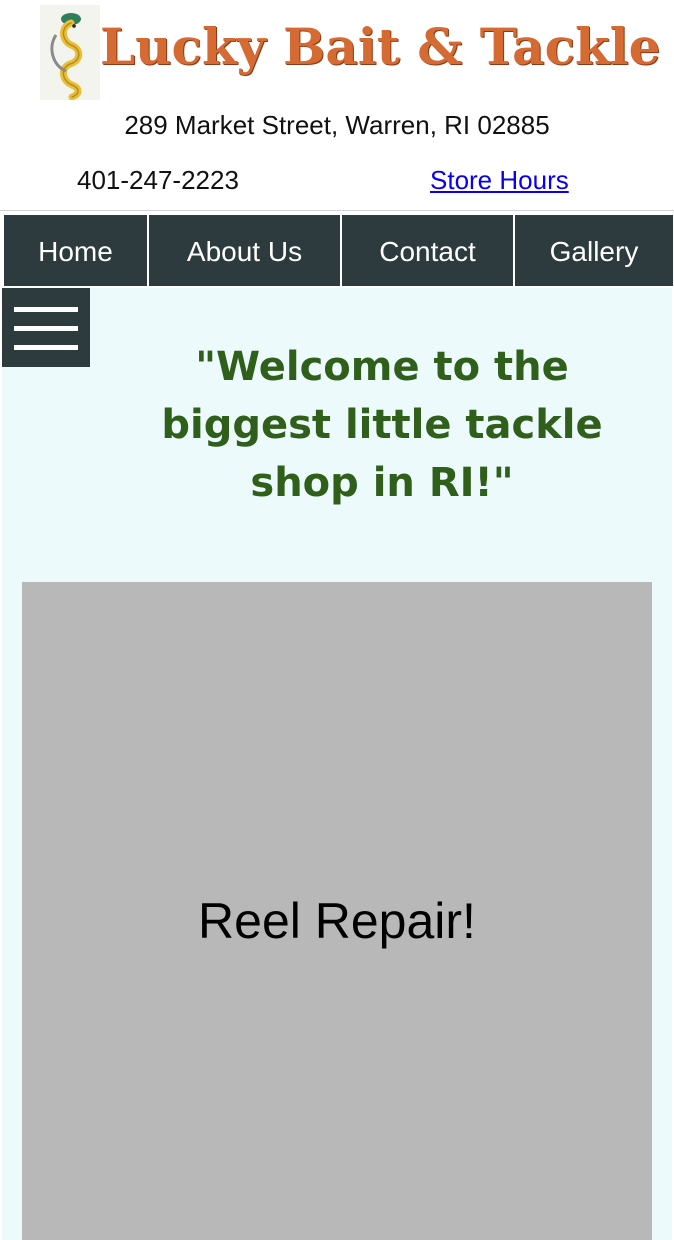 This screenshot has height=1240, width=674. I want to click on nav-home: Home, so click(75, 250).